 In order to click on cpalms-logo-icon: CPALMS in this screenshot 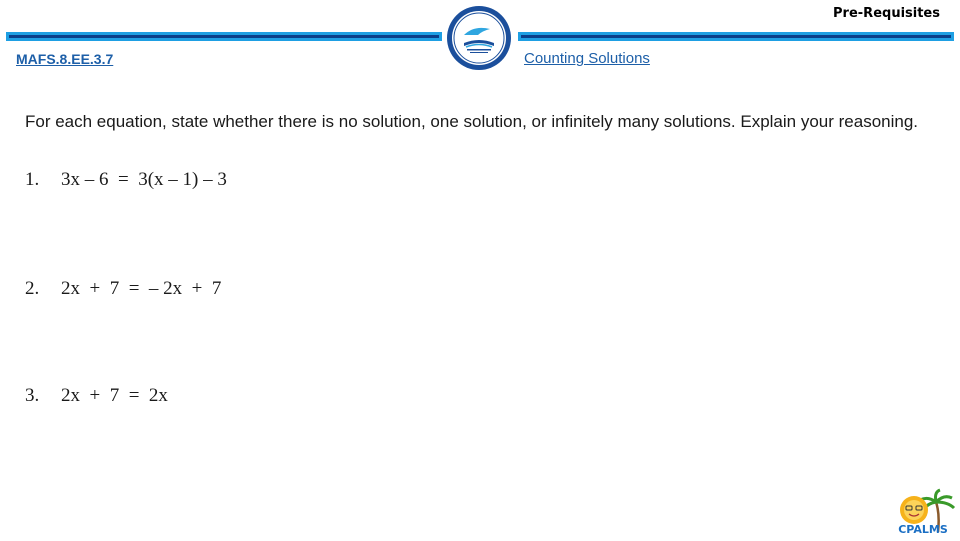, I will do `click(923, 512)`.